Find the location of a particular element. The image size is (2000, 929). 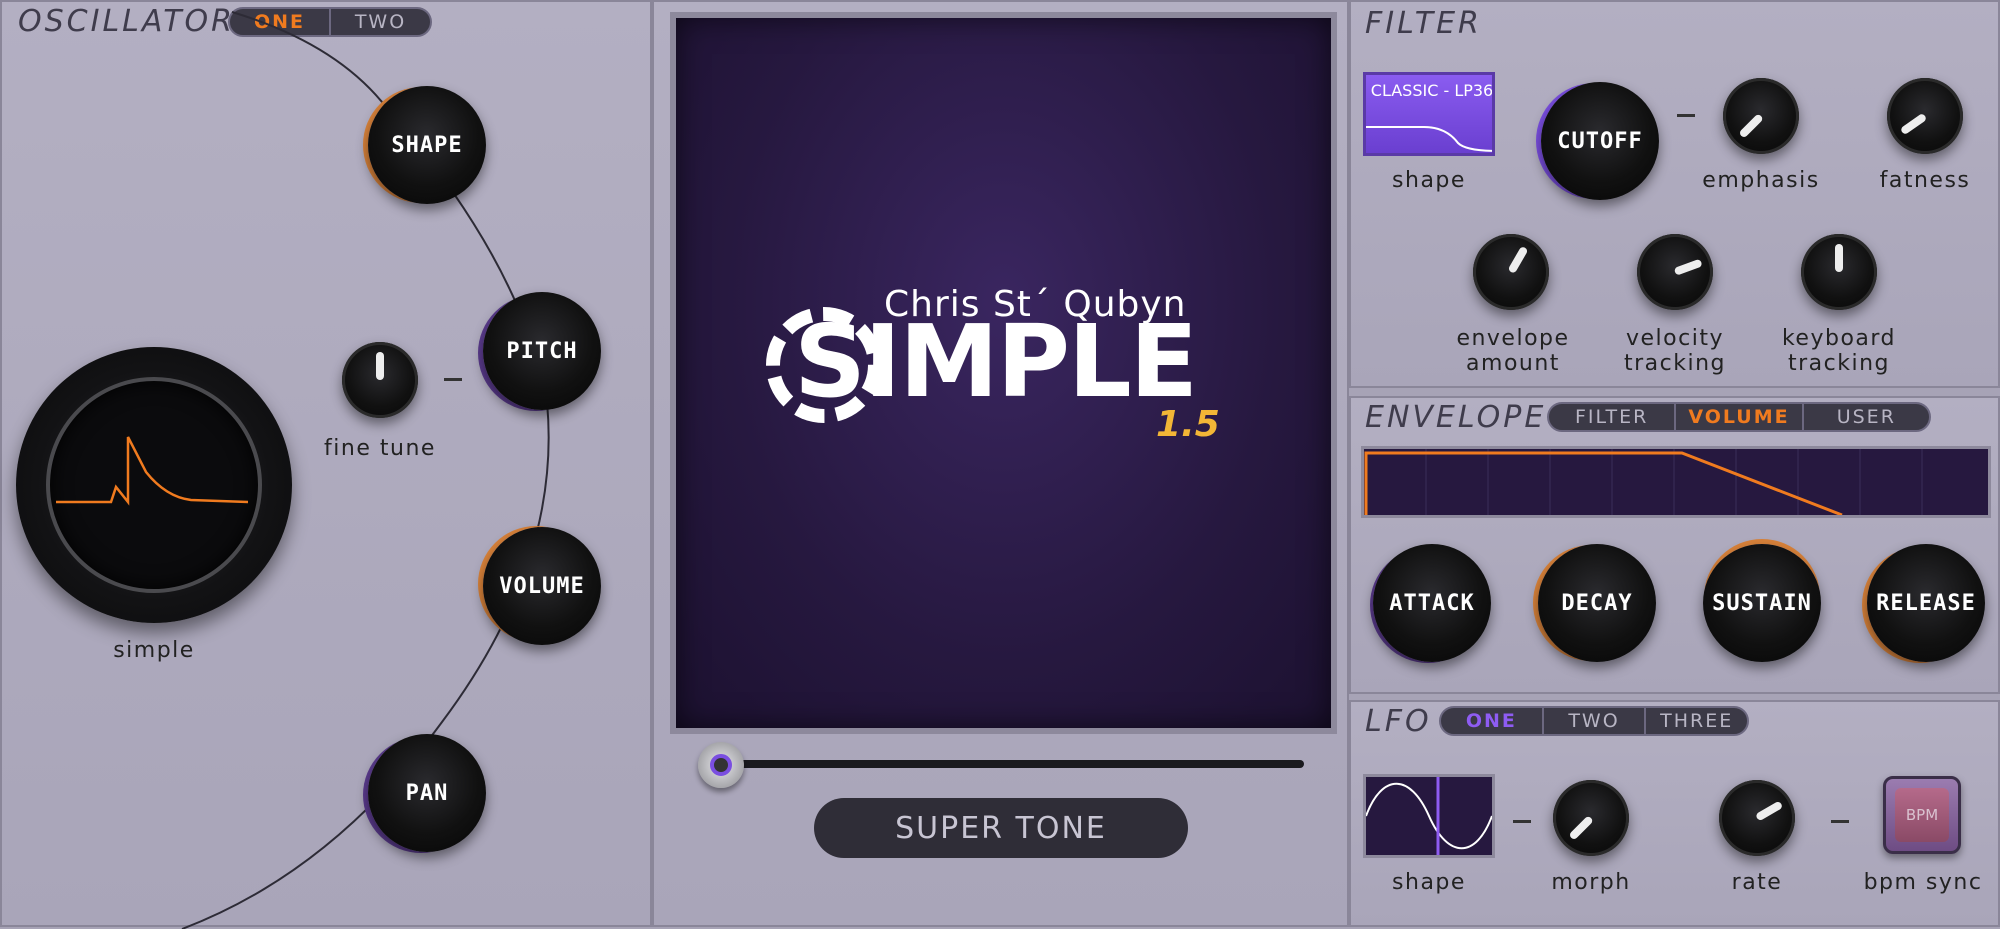

filter-fatness-knob is located at coordinates (1925, 116).